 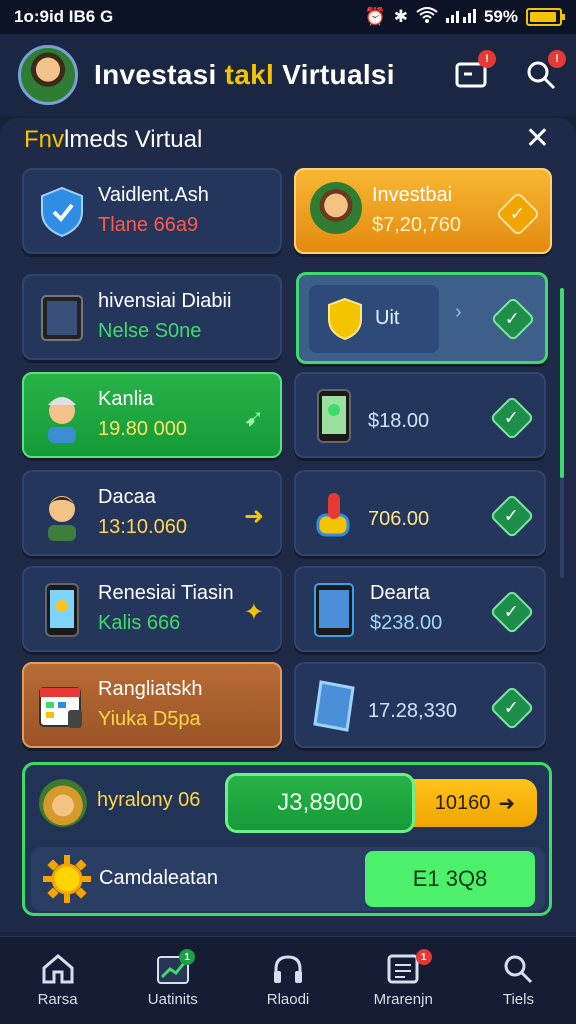 What do you see at coordinates (165, 301) in the screenshot?
I see `card-title: hivensiai Diabii` at bounding box center [165, 301].